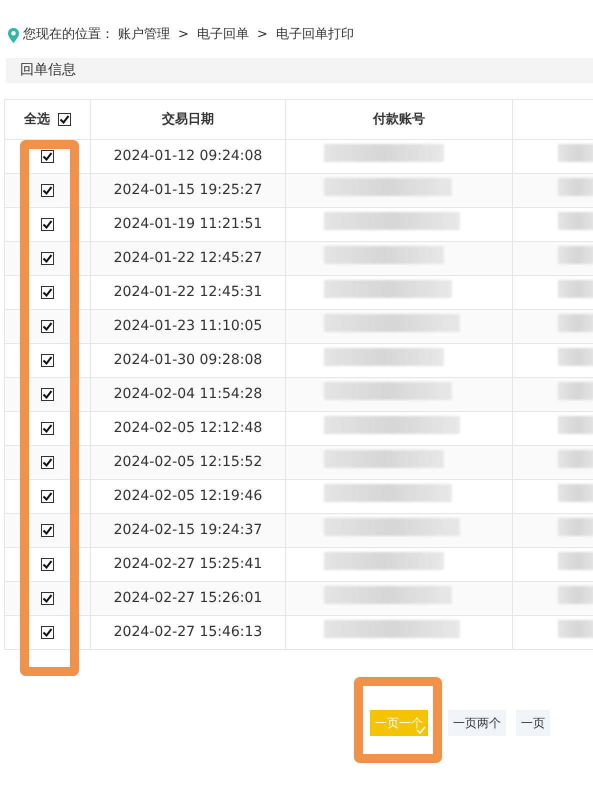  Describe the element at coordinates (188, 292) in the screenshot. I see `date-cell: 2024-01-22 12:45:31` at that location.